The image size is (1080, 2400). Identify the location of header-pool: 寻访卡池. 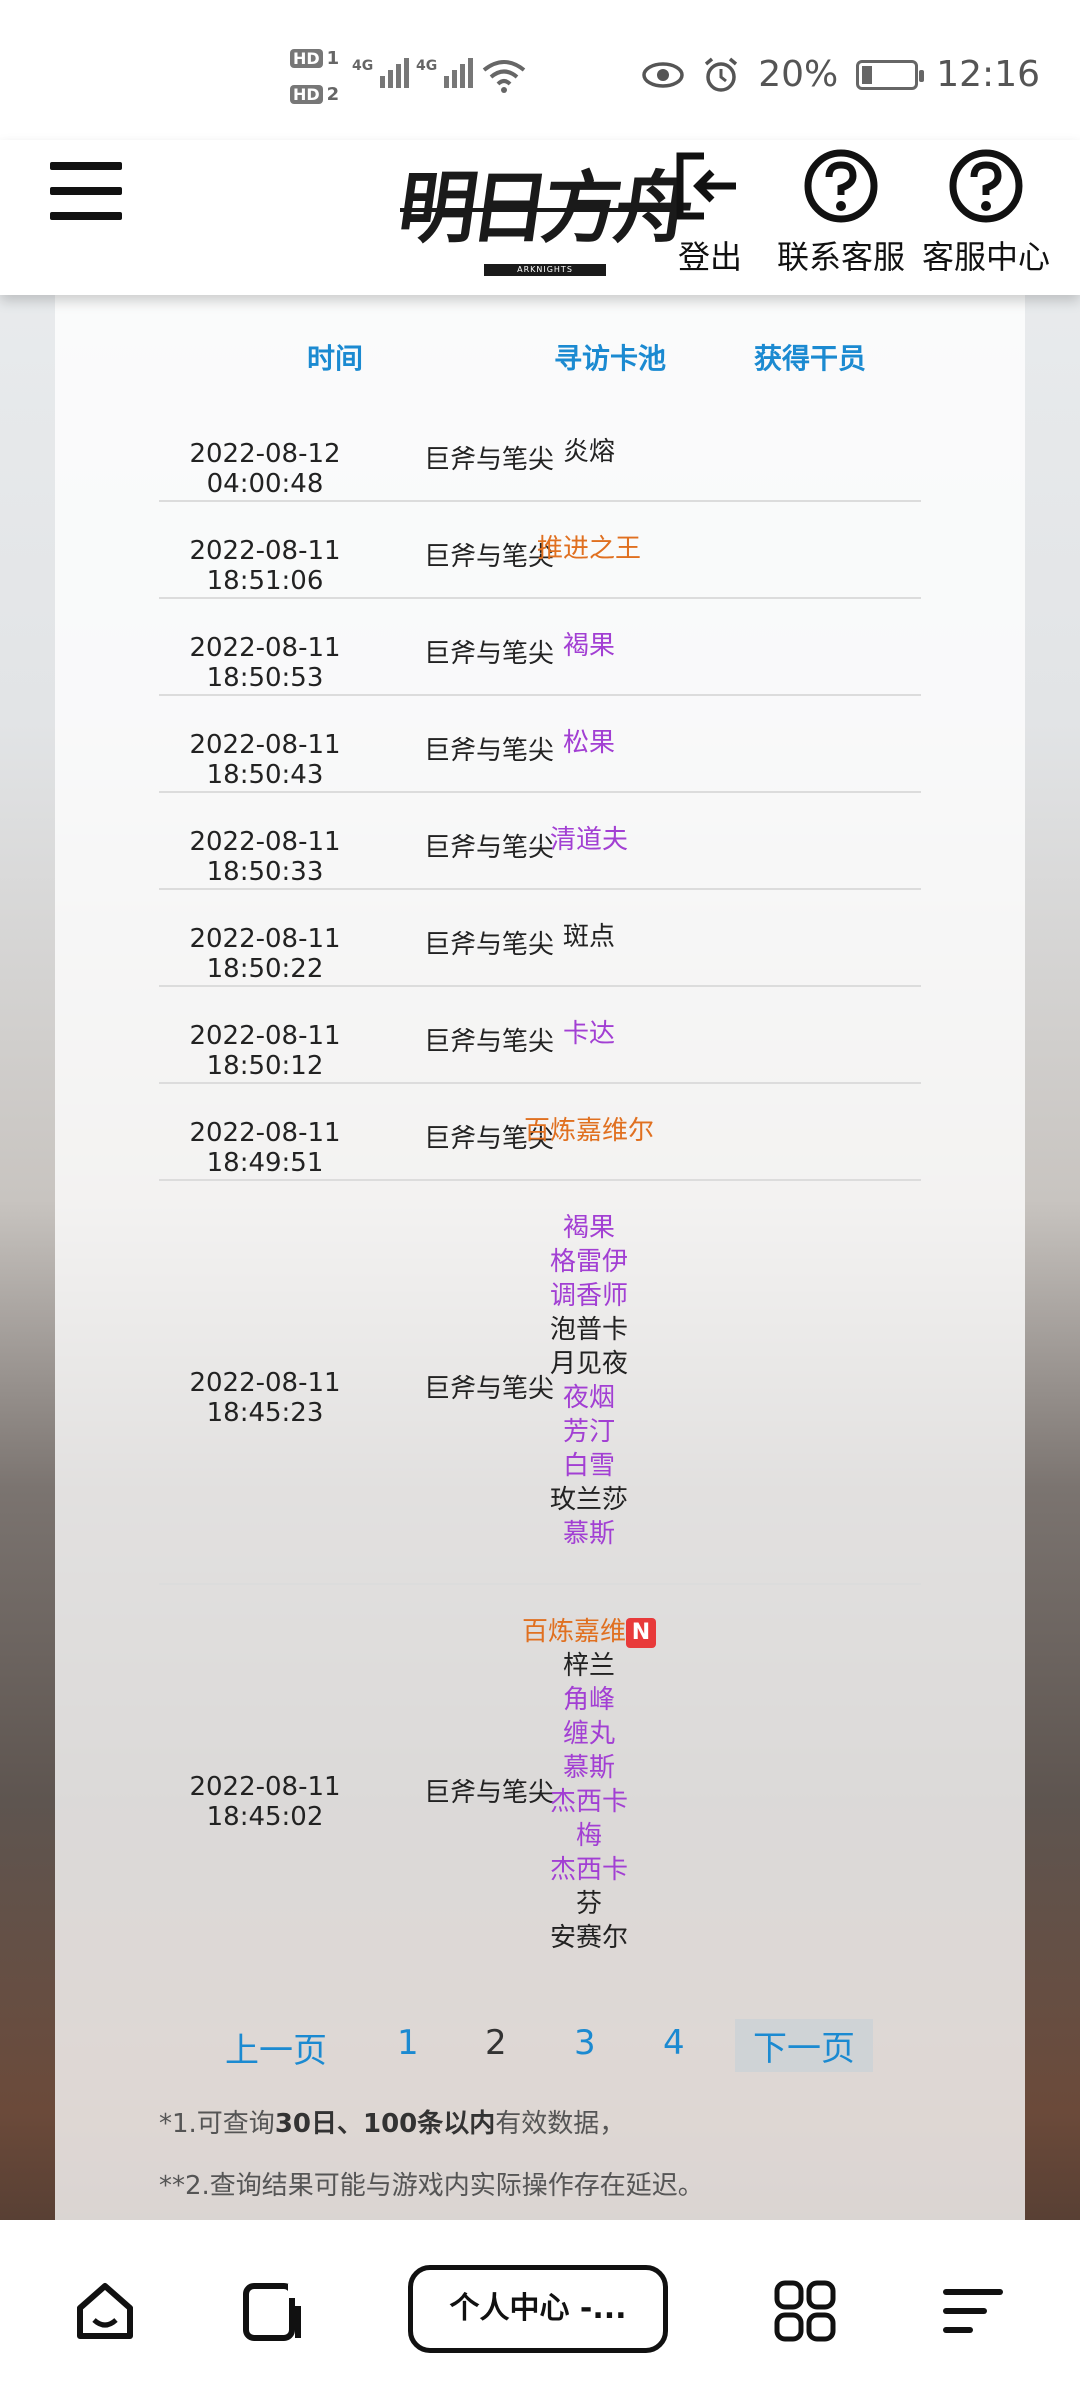
(609, 358).